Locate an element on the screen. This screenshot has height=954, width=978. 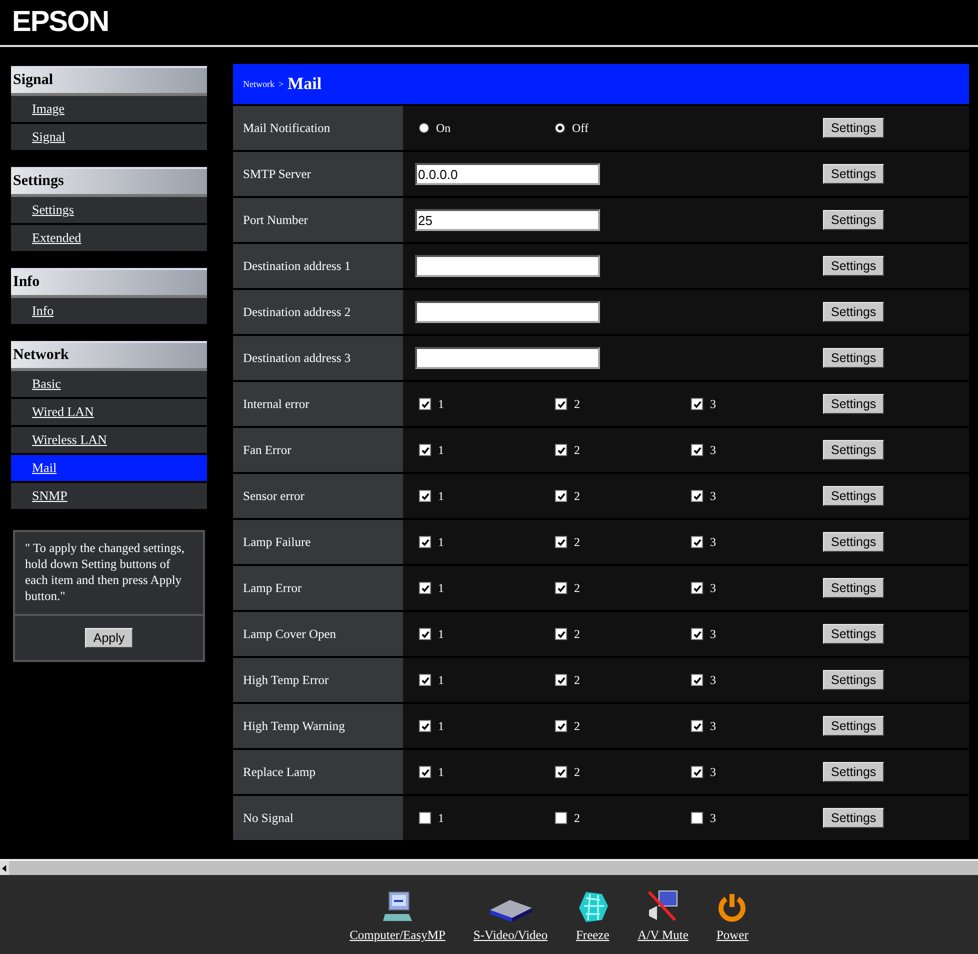
toolbar-link: Power is located at coordinates (732, 914).